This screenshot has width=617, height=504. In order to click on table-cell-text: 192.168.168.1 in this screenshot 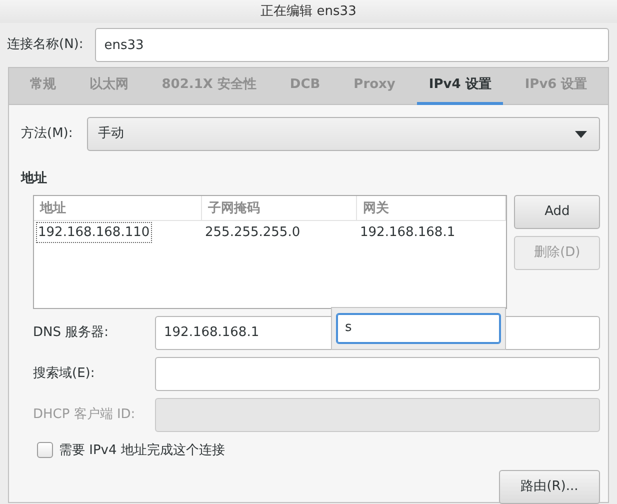, I will do `click(407, 233)`.